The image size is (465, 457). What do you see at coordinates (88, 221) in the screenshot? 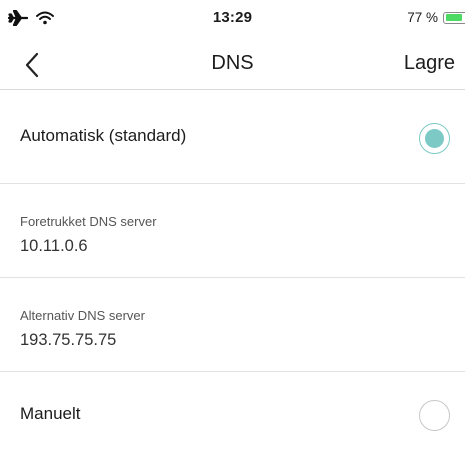
I see `preferred-dns-label: Foretrukket DNS server` at bounding box center [88, 221].